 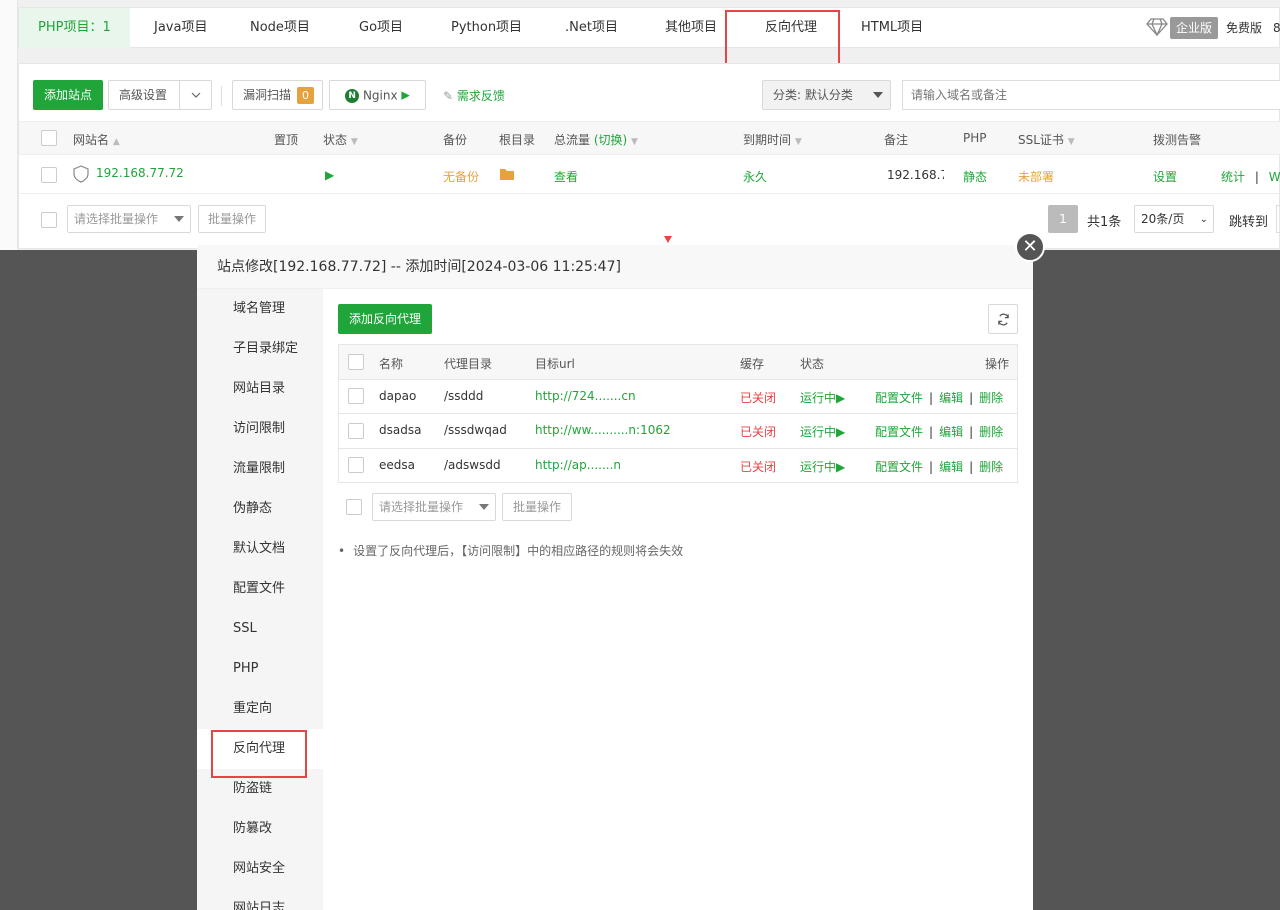 What do you see at coordinates (260, 349) in the screenshot?
I see `side-item-subdir: 子目录绑定` at bounding box center [260, 349].